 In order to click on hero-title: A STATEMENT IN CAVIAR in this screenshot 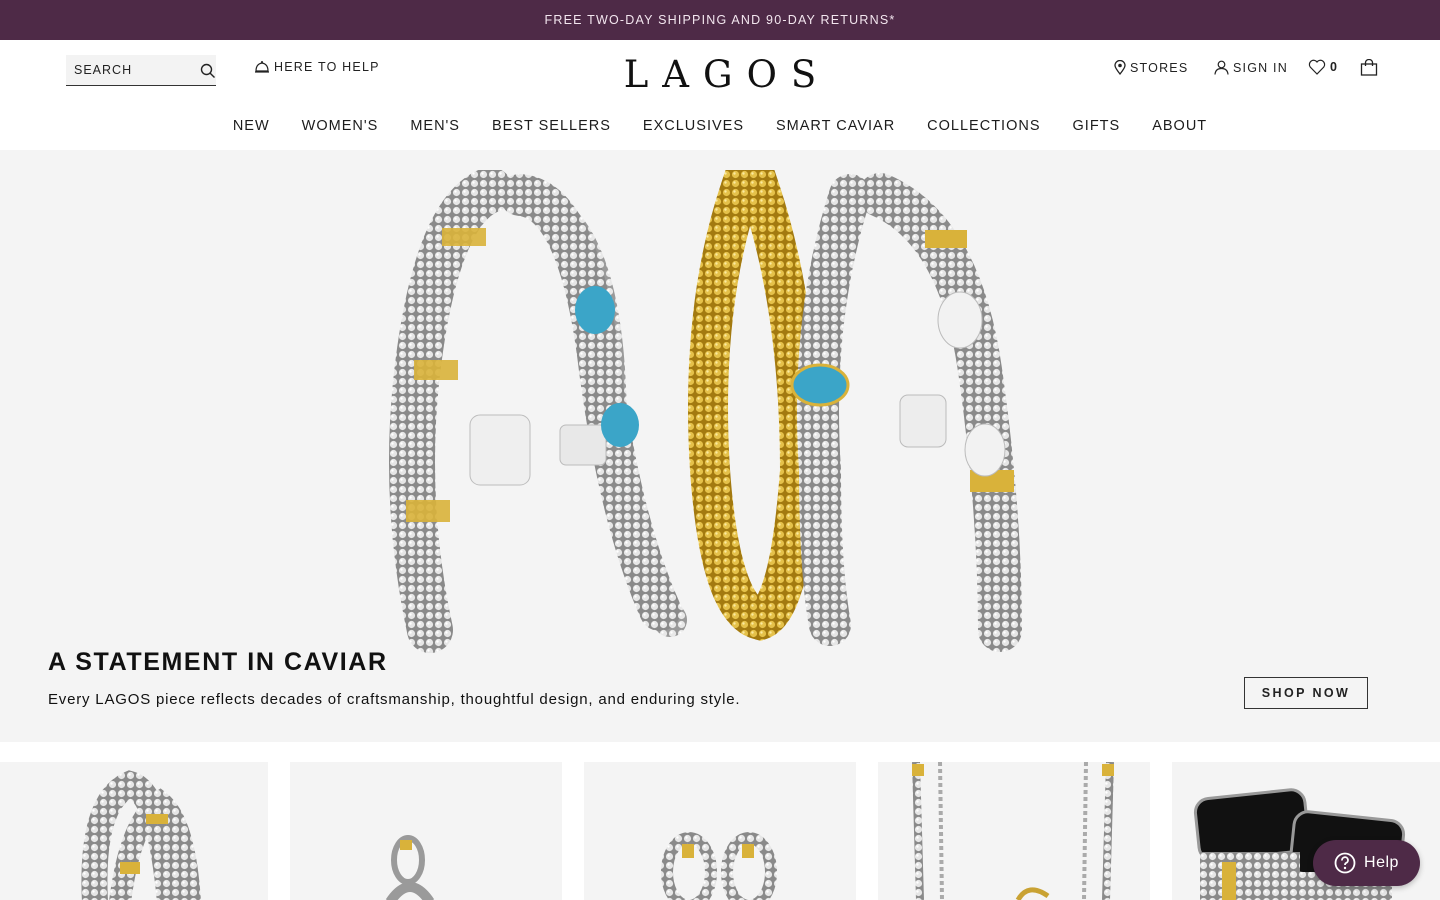, I will do `click(218, 662)`.